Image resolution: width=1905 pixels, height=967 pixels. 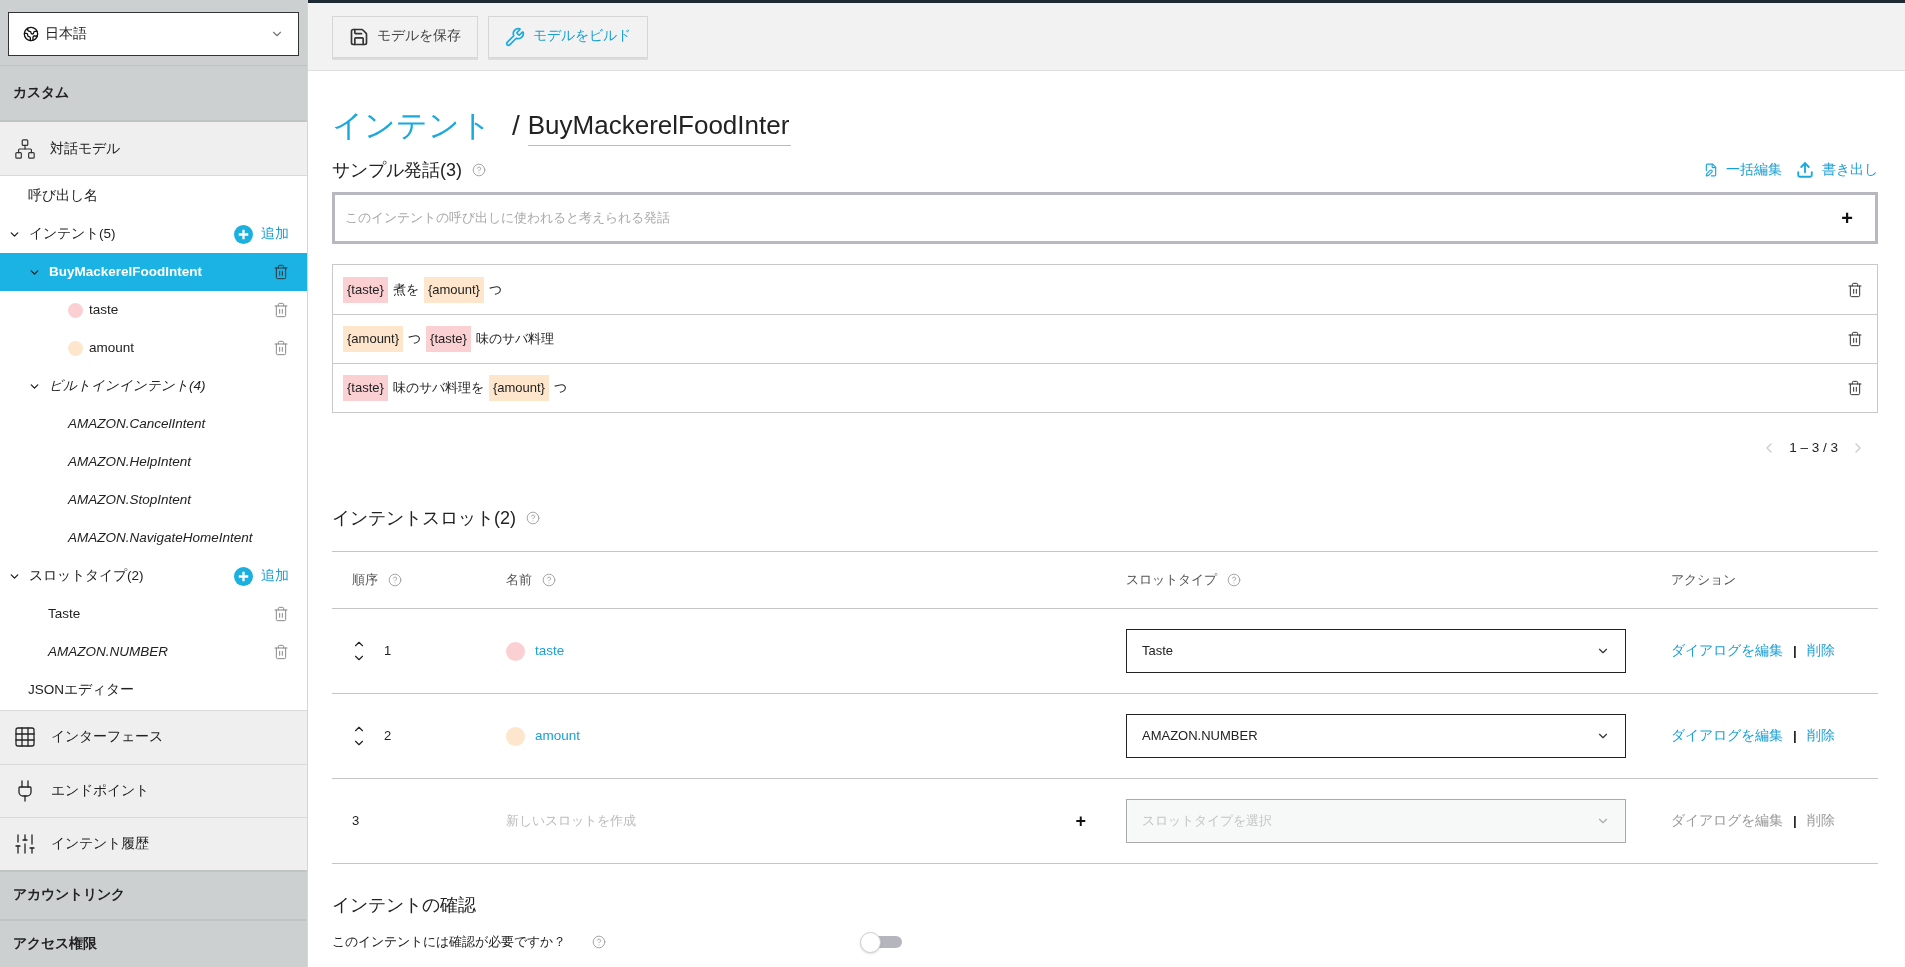 What do you see at coordinates (153, 690) in the screenshot?
I see `tree-item: JSONエディター` at bounding box center [153, 690].